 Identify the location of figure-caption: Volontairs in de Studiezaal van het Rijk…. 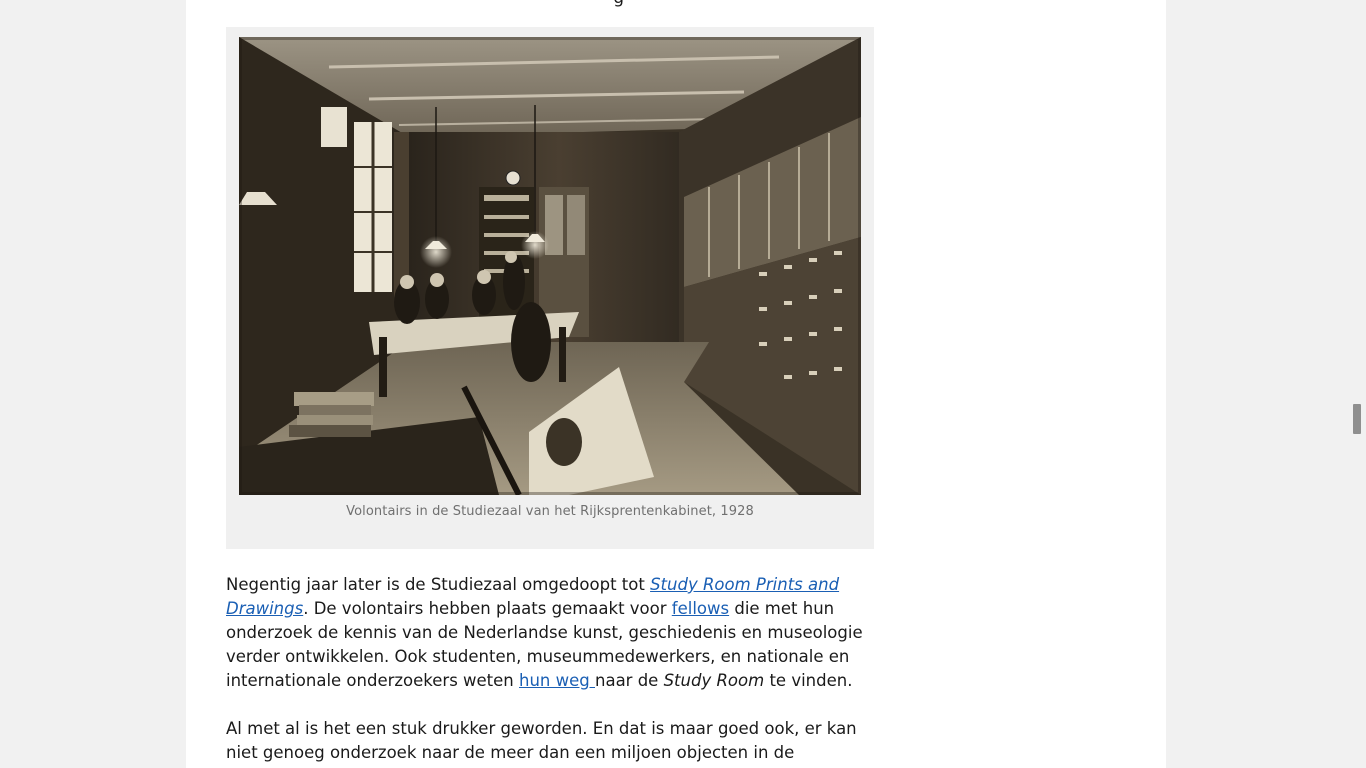
(550, 511).